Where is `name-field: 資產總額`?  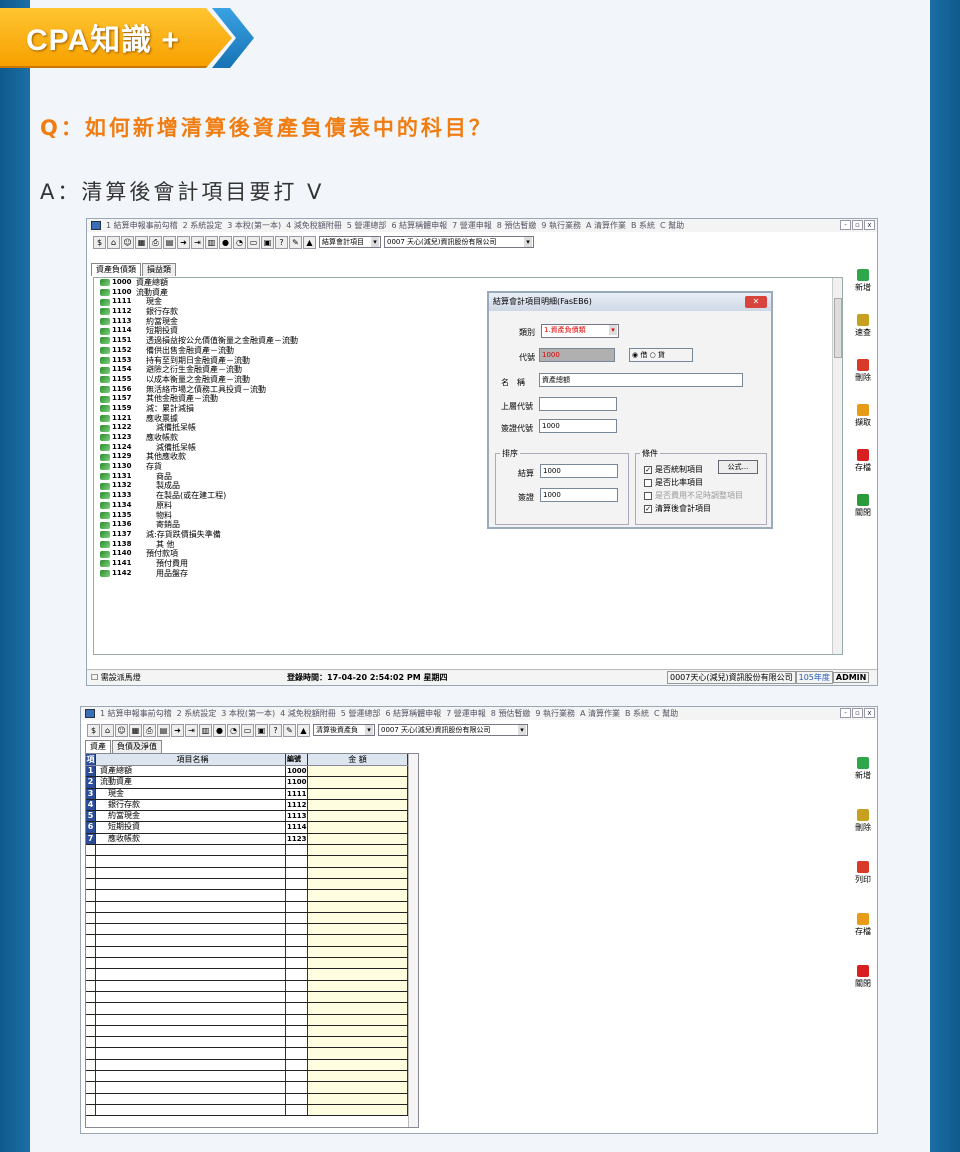
name-field: 資產總額 is located at coordinates (641, 380).